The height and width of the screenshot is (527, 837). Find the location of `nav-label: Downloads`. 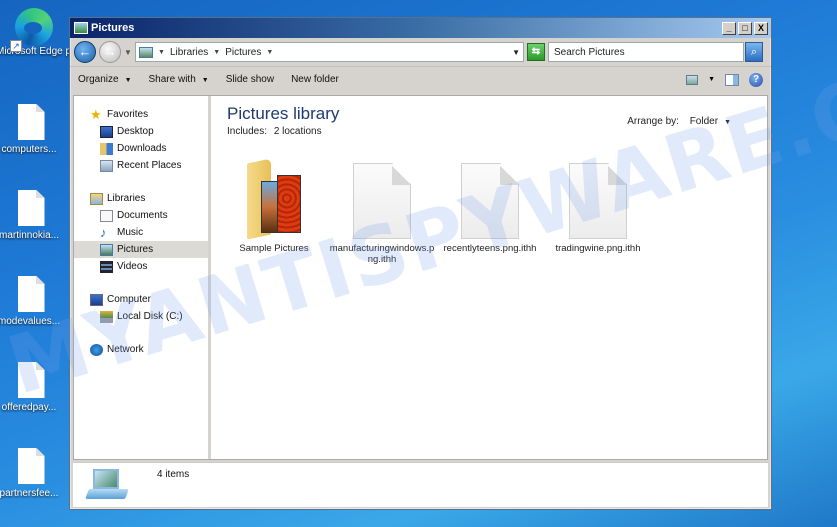

nav-label: Downloads is located at coordinates (142, 148).